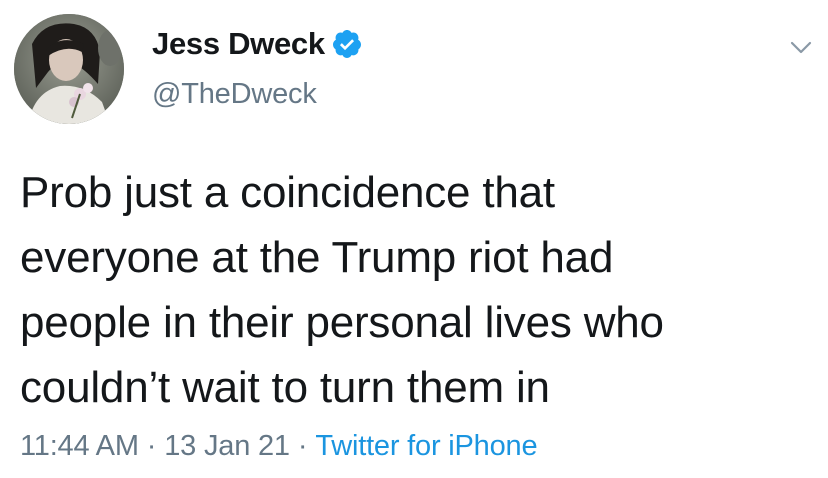 The height and width of the screenshot is (478, 828). I want to click on avatar, so click(69, 69).